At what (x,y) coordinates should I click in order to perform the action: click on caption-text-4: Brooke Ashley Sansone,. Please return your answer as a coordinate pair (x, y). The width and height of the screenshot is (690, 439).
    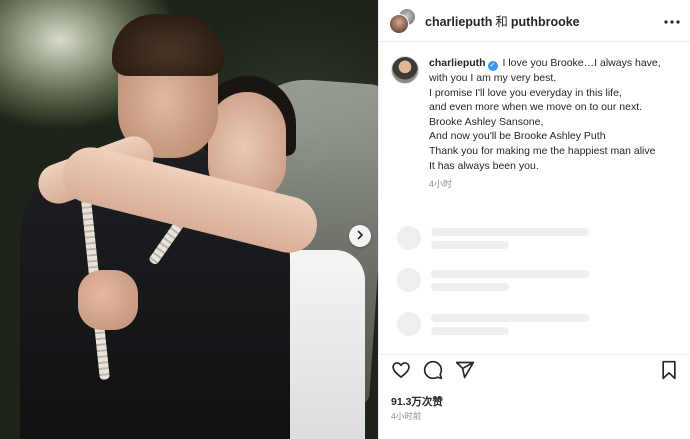
    Looking at the image, I should click on (486, 121).